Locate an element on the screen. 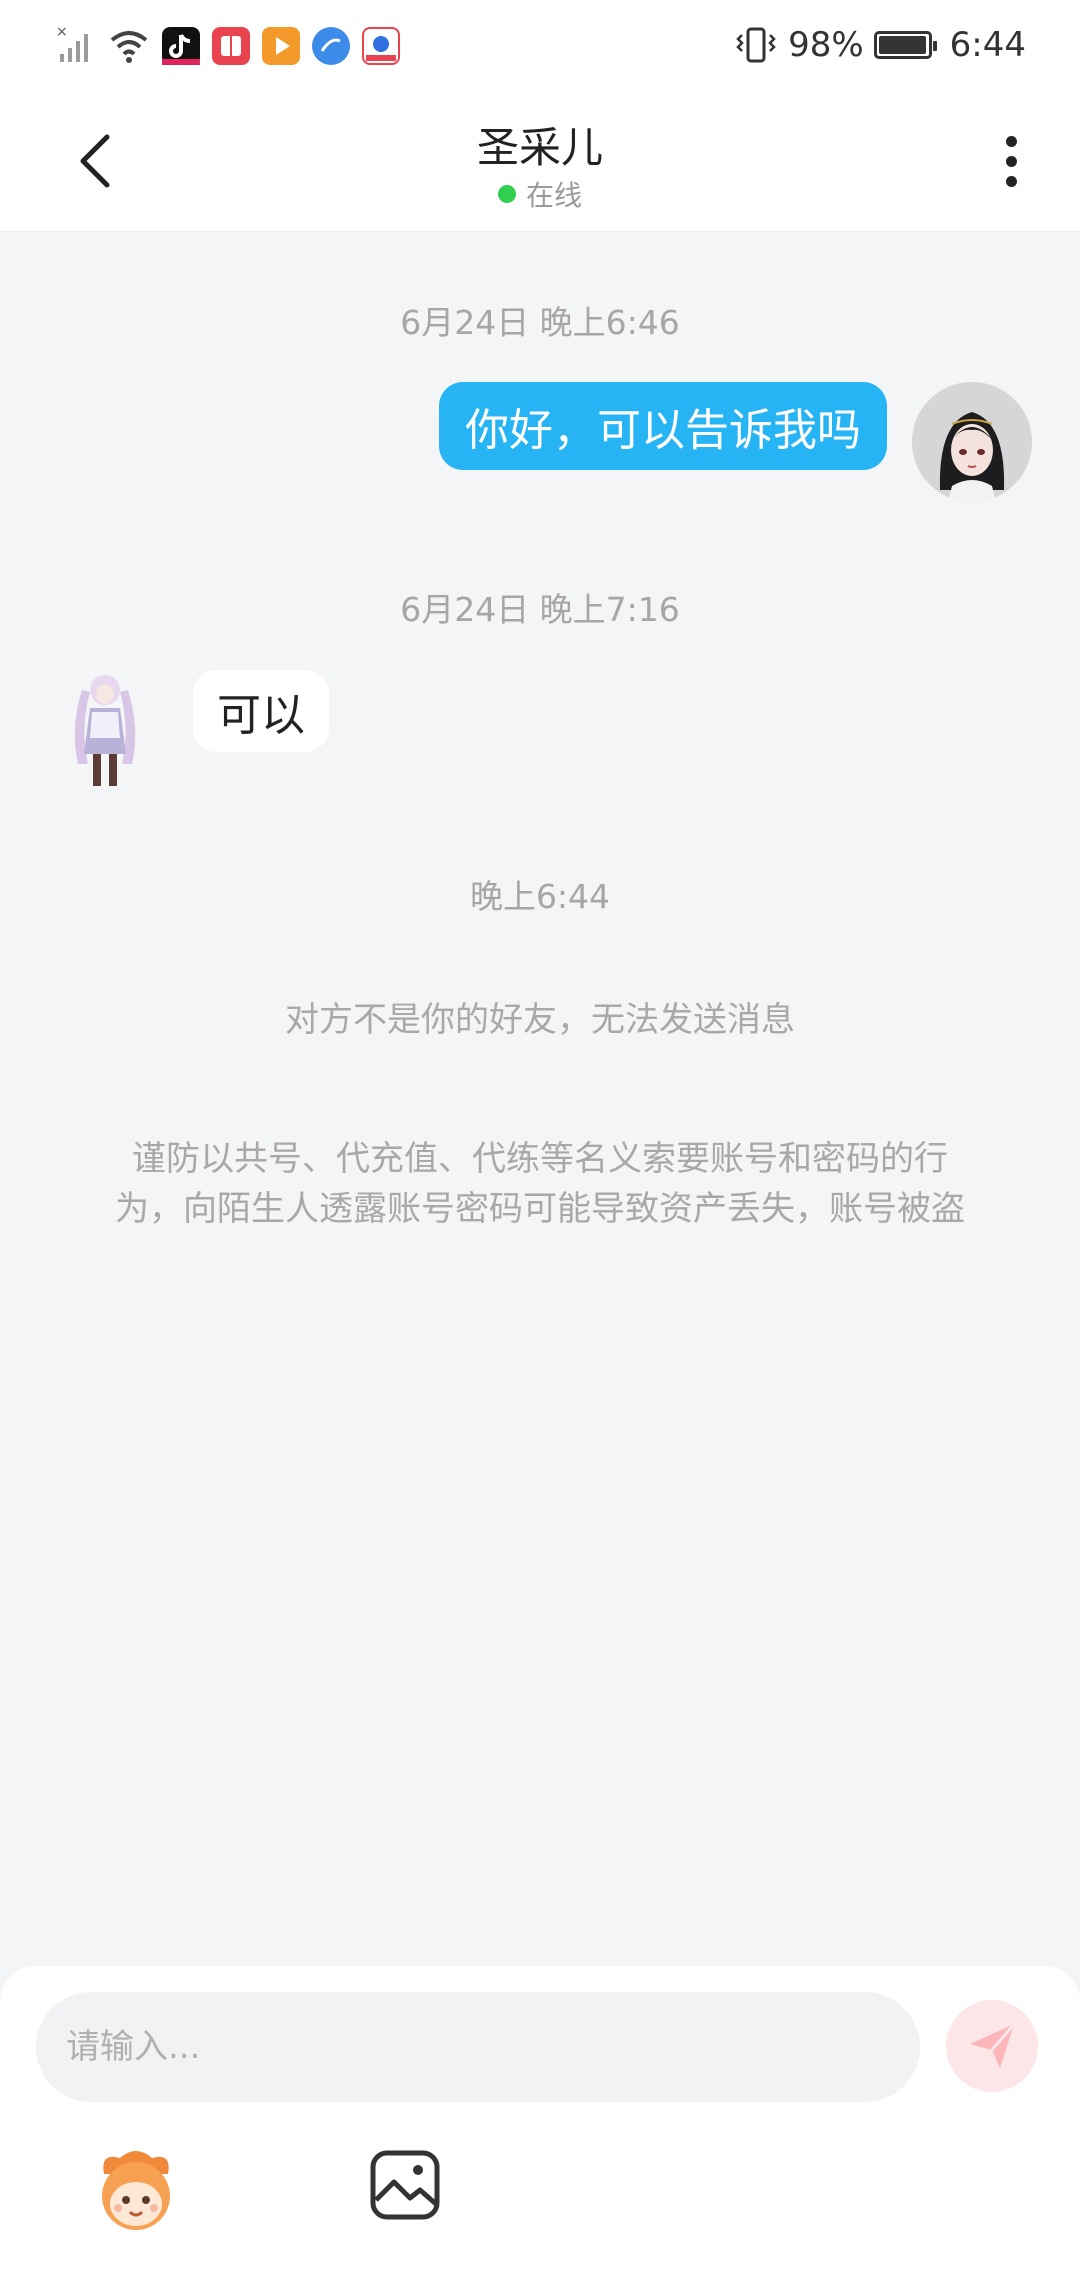 The height and width of the screenshot is (2280, 1080). timestamp: 晚上6:44 is located at coordinates (540, 896).